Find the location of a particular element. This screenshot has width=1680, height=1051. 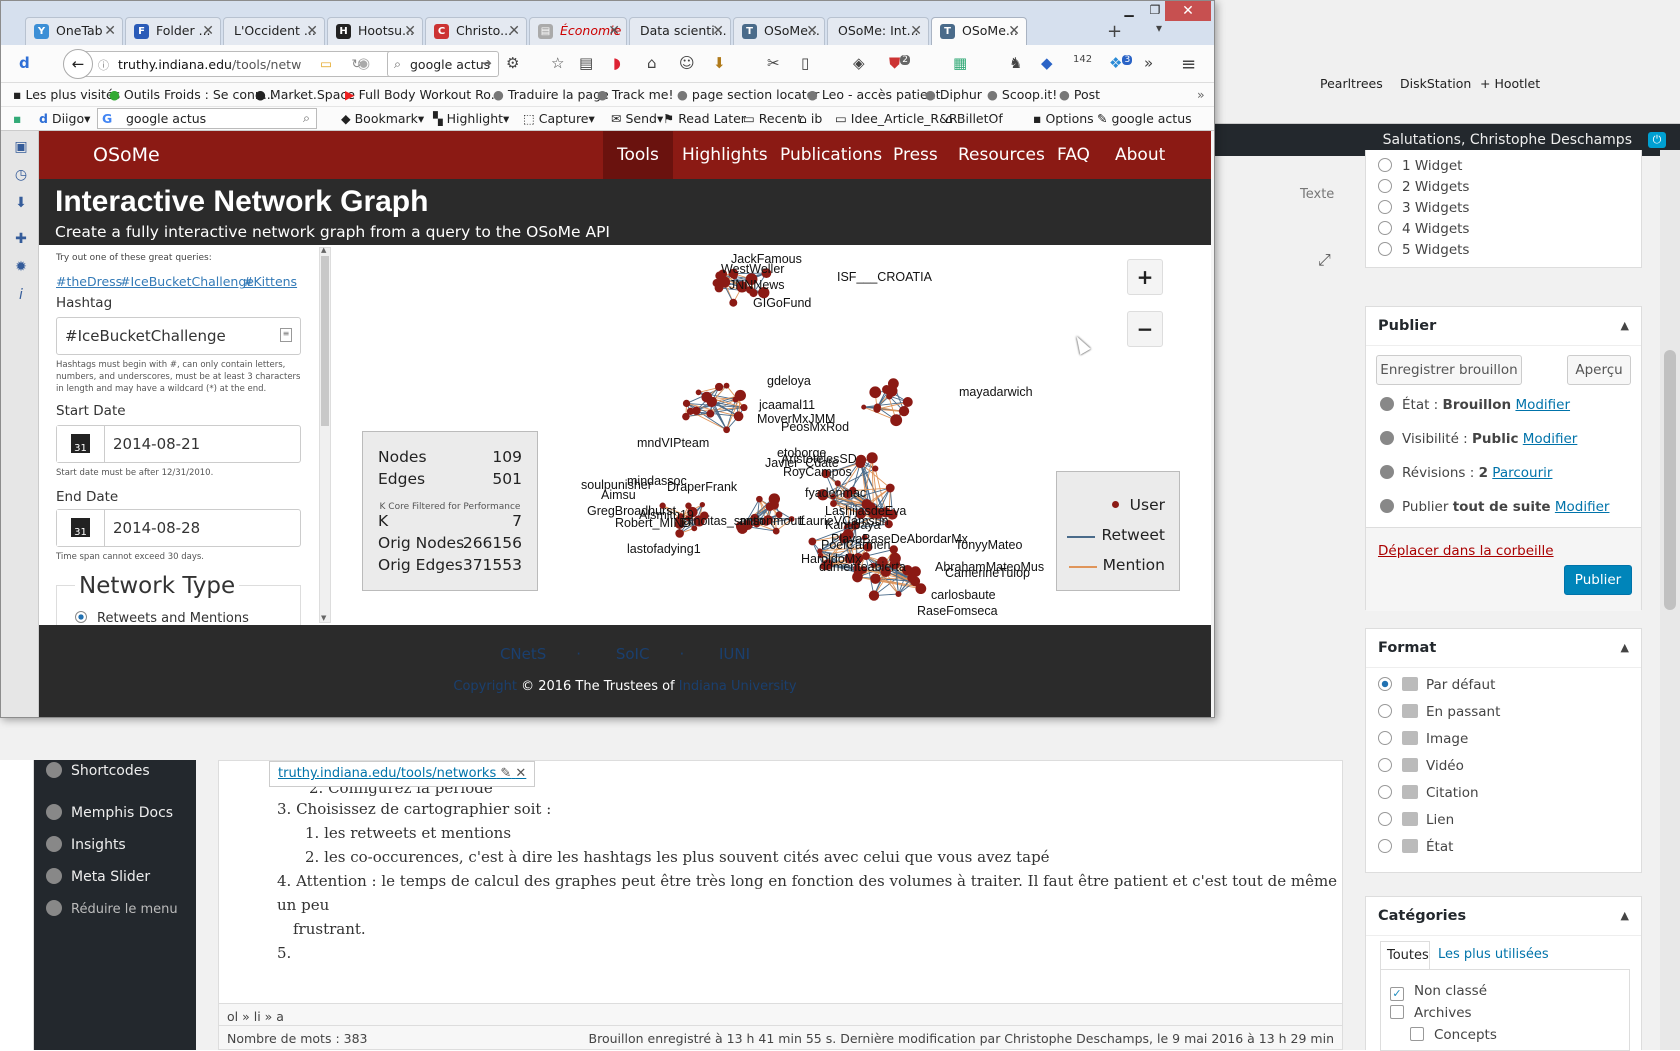

history-icon: ◷ is located at coordinates (21, 175).